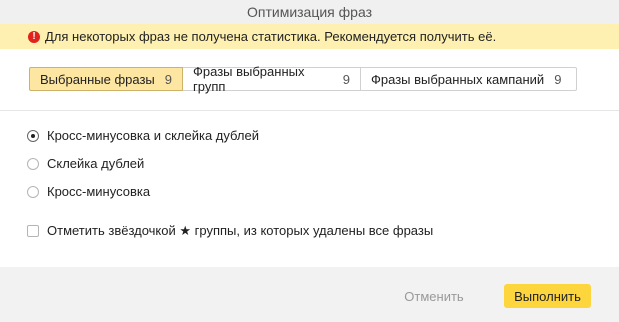 The image size is (619, 322). I want to click on tab-label: Фразы выбранных кампаний, so click(458, 79).